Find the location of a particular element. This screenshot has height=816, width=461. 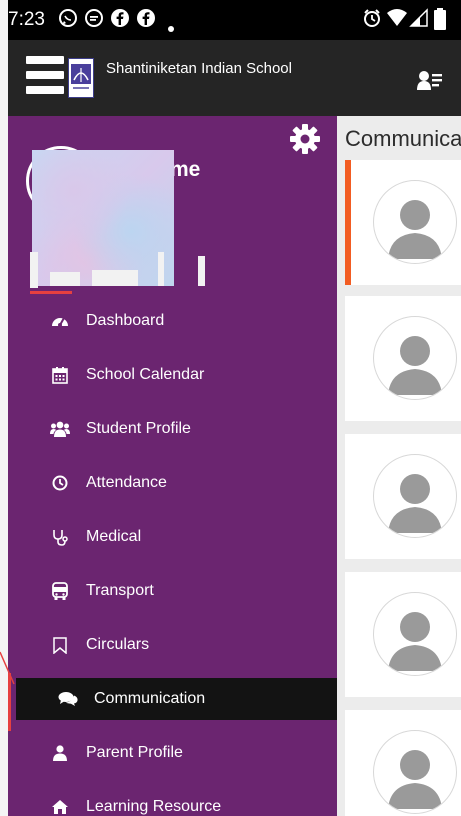

comments-icon is located at coordinates (68, 699).